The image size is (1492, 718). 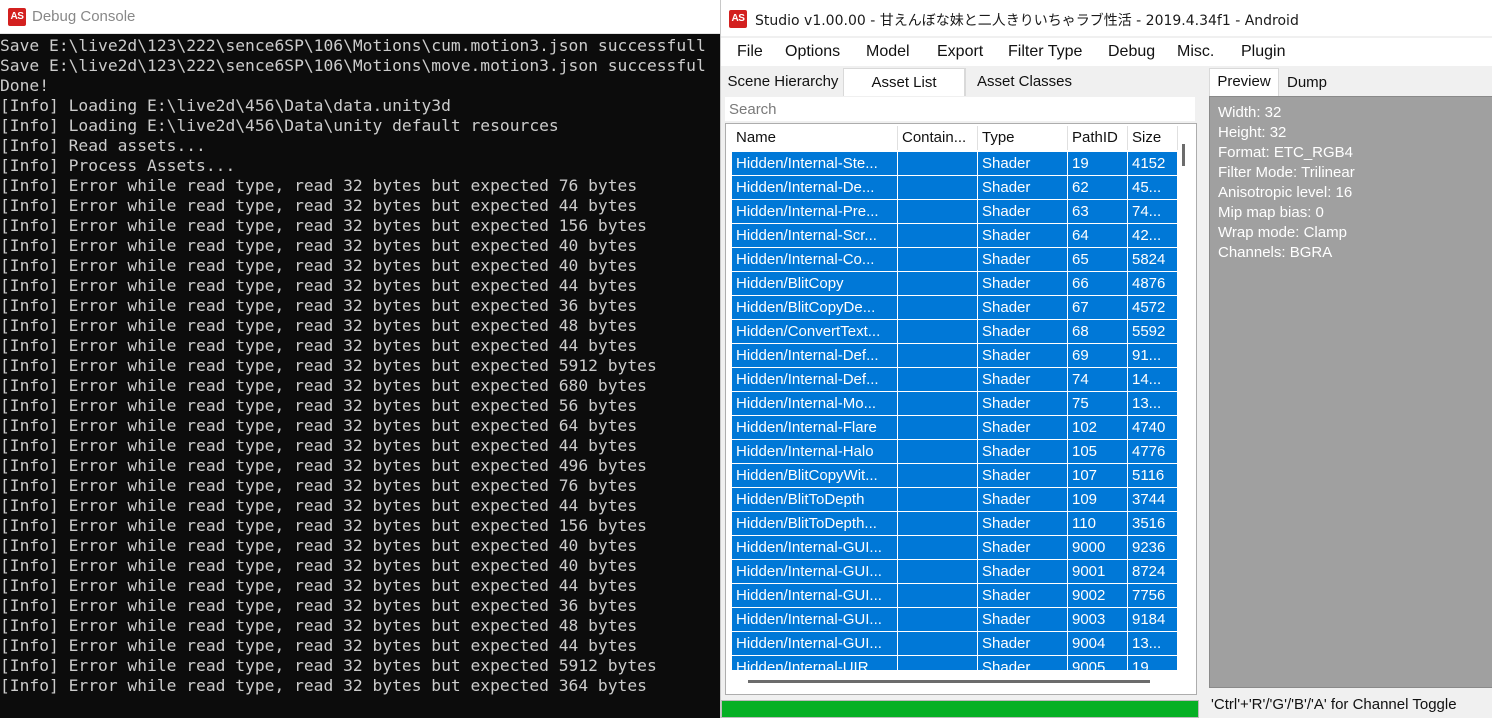 I want to click on cell-name: Hidden/Internal-Halo, so click(x=815, y=451).